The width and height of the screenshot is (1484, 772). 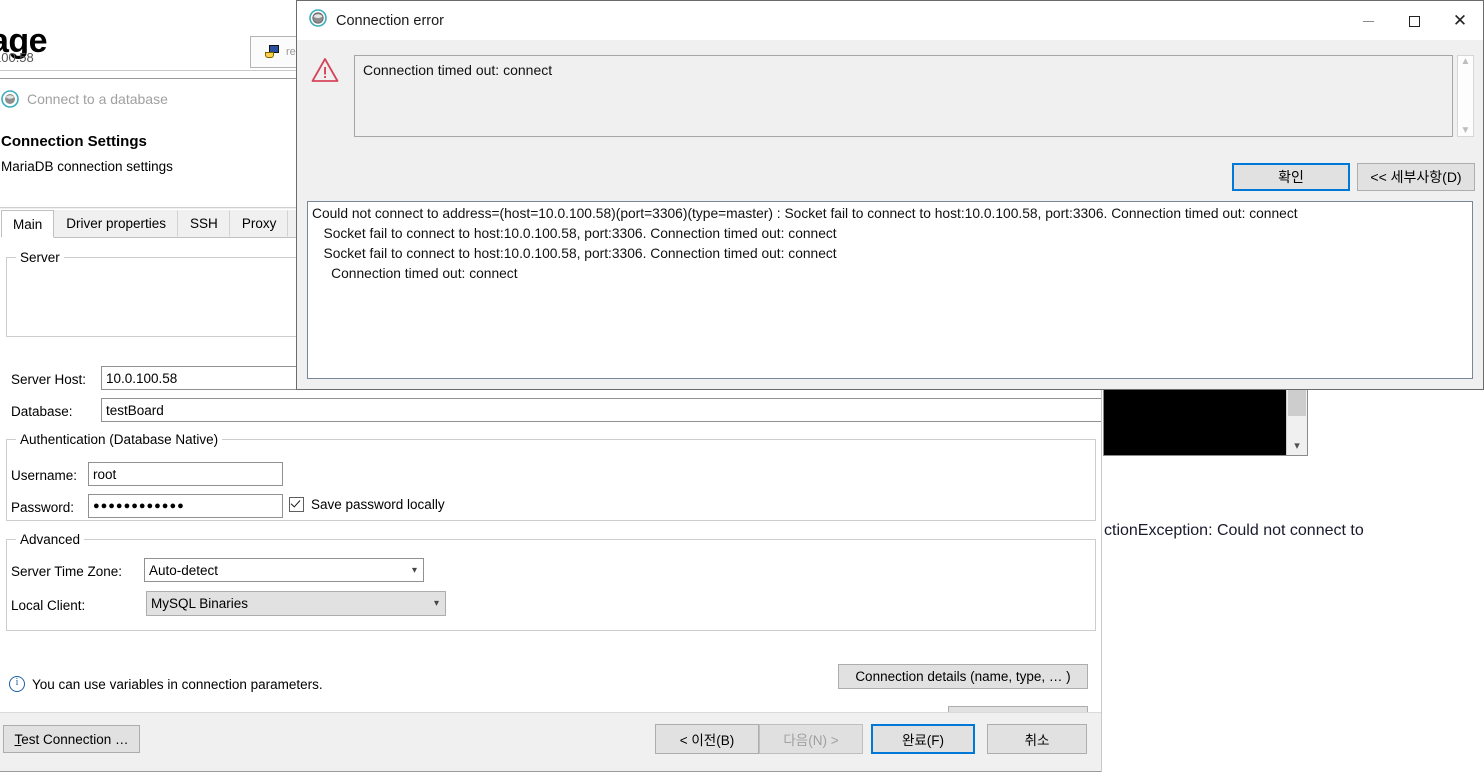 What do you see at coordinates (1353, 177) in the screenshot?
I see `error-dialog-buttons: 확인 << 세부사항(D)` at bounding box center [1353, 177].